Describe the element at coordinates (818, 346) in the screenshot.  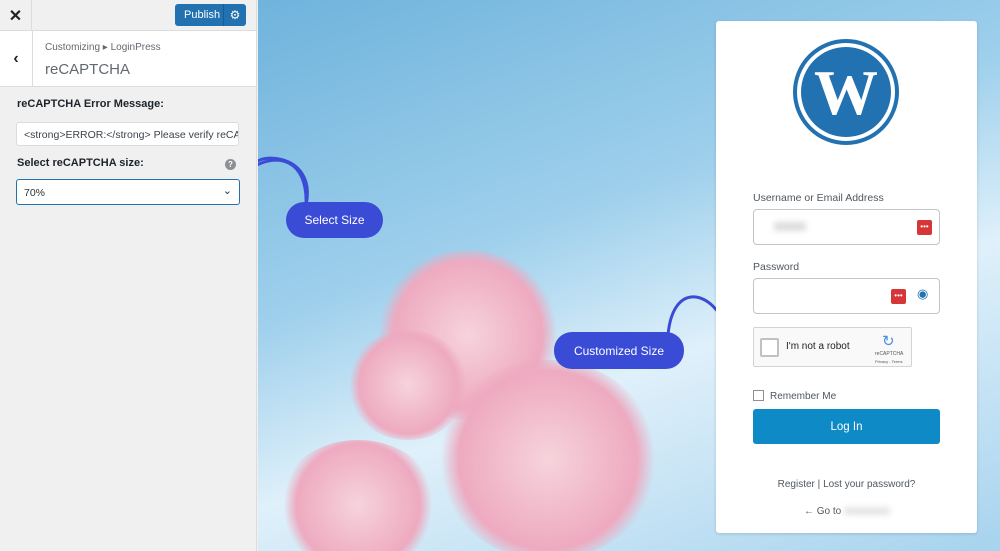
I see `recaptcha-text: I'm not a robot` at that location.